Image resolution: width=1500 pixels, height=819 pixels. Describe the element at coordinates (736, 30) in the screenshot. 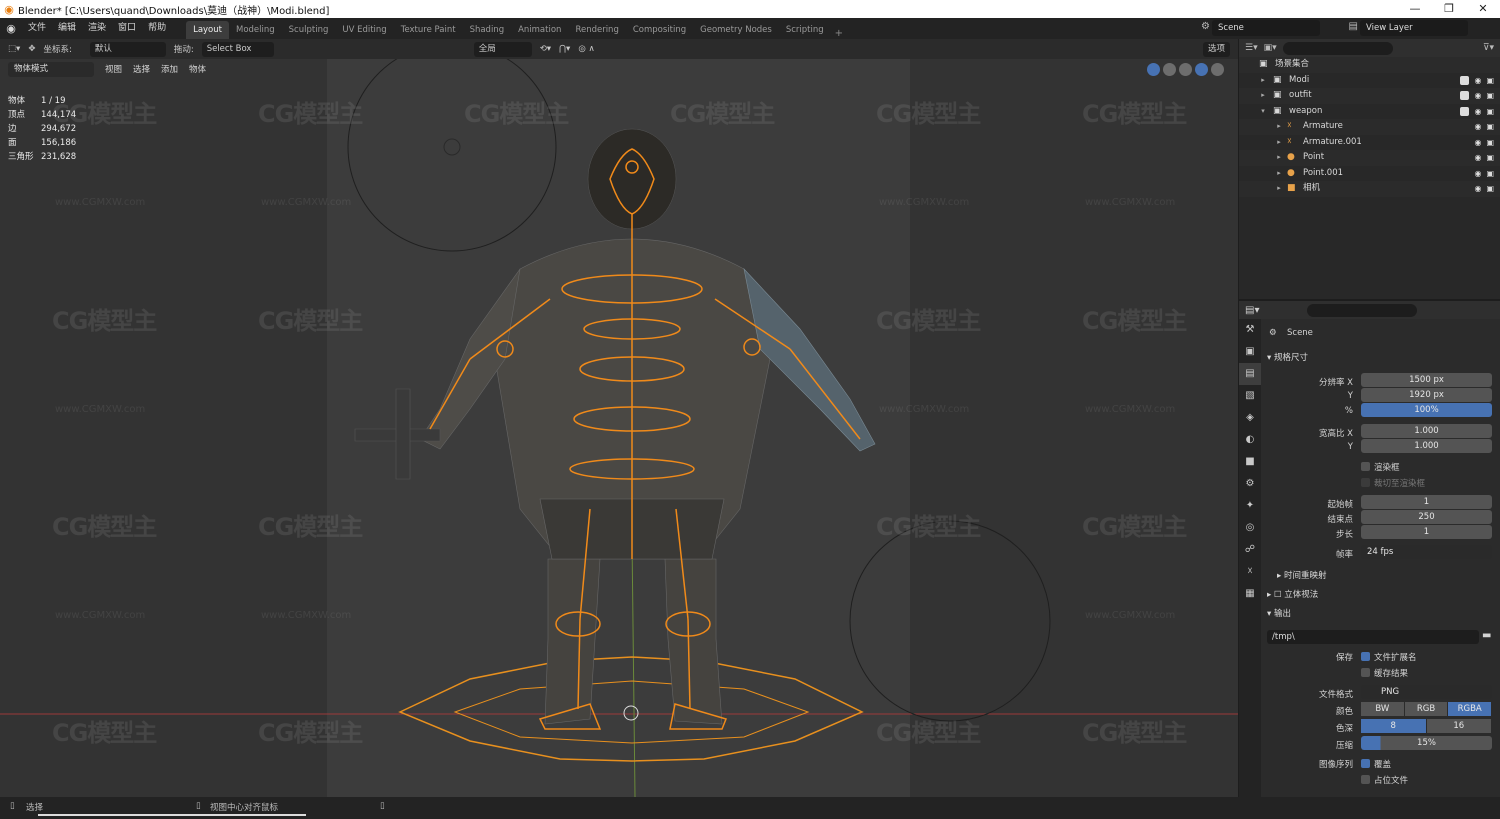

I see `tab-geometry-nodes: Geometry Nodes` at that location.